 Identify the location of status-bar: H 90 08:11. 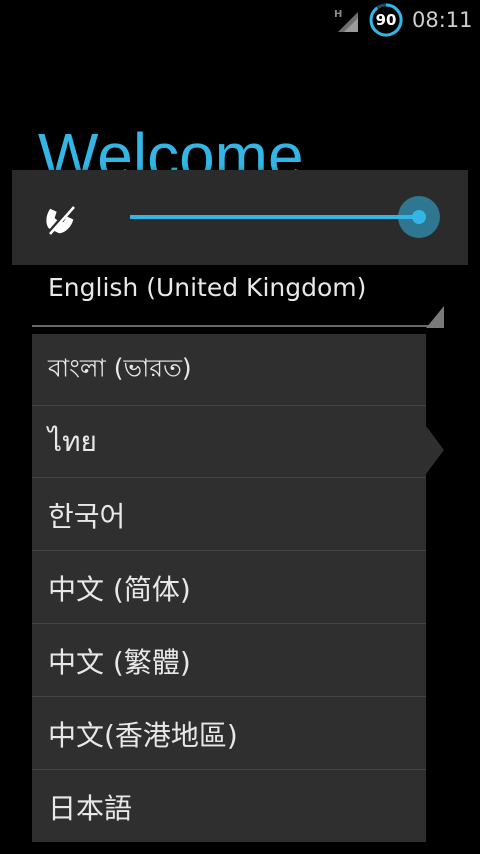
(240, 20).